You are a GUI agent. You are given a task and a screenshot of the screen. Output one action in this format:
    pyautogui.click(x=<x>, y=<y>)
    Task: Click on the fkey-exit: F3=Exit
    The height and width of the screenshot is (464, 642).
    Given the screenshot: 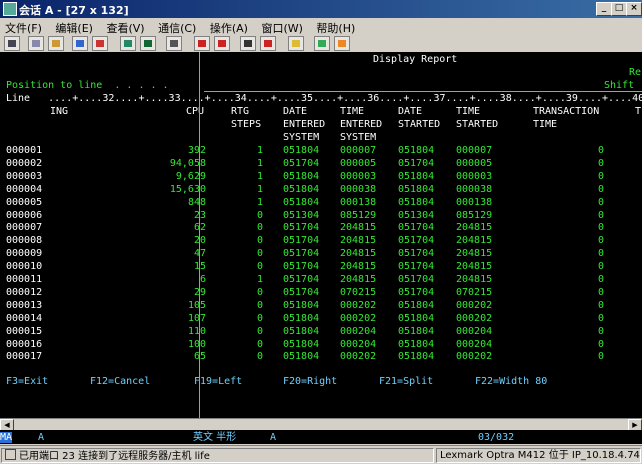 What is the action you would take?
    pyautogui.click(x=27, y=381)
    